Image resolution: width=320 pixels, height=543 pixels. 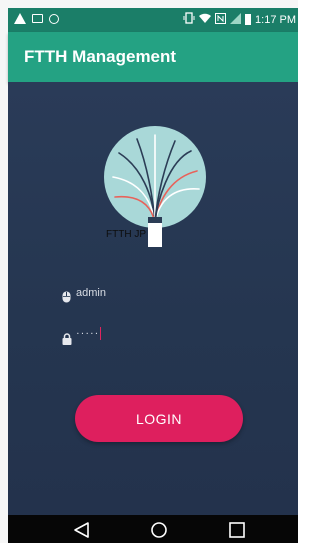 I want to click on nfc-icon, so click(x=221, y=19).